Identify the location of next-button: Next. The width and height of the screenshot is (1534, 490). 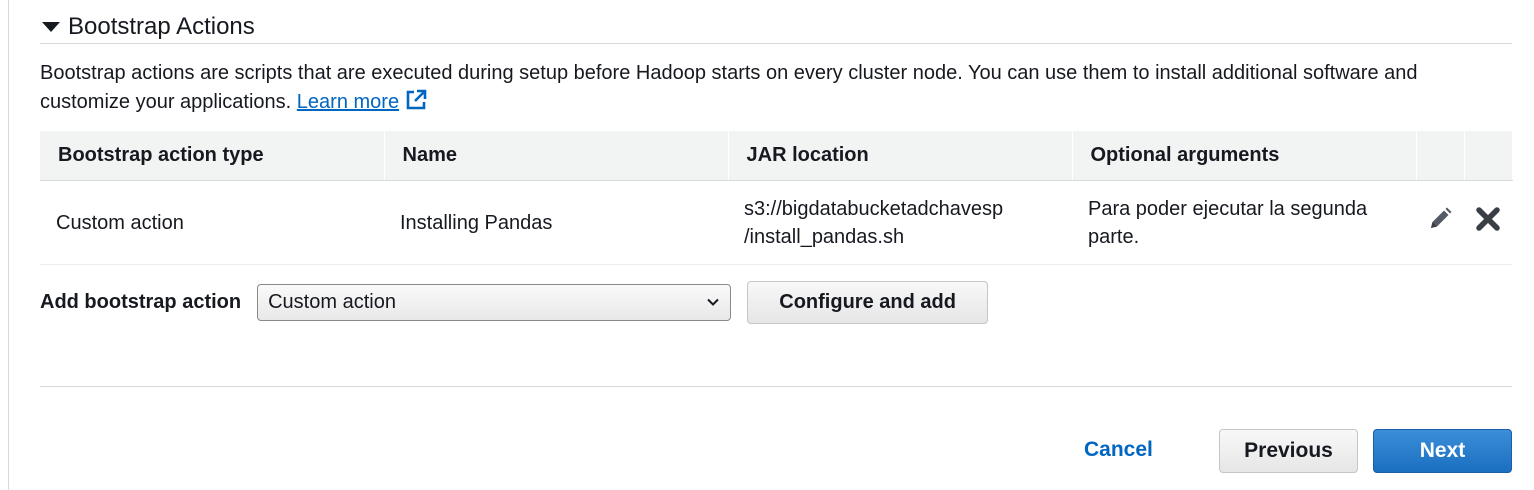
(1442, 451).